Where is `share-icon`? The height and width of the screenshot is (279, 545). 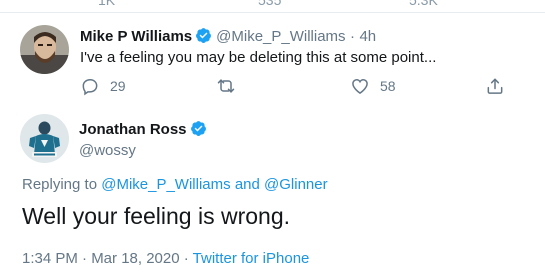
share-icon is located at coordinates (495, 86).